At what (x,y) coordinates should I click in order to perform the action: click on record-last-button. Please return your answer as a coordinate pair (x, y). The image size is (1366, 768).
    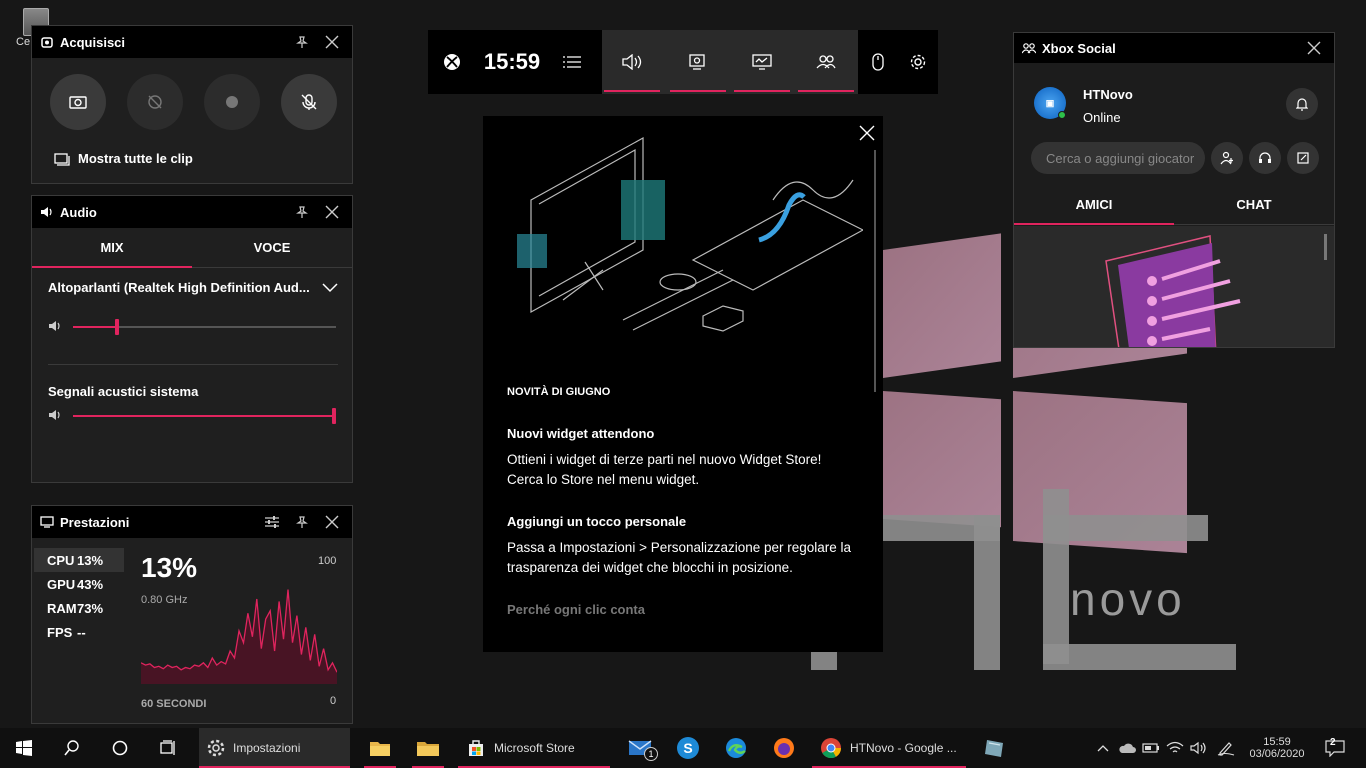
    Looking at the image, I should click on (155, 102).